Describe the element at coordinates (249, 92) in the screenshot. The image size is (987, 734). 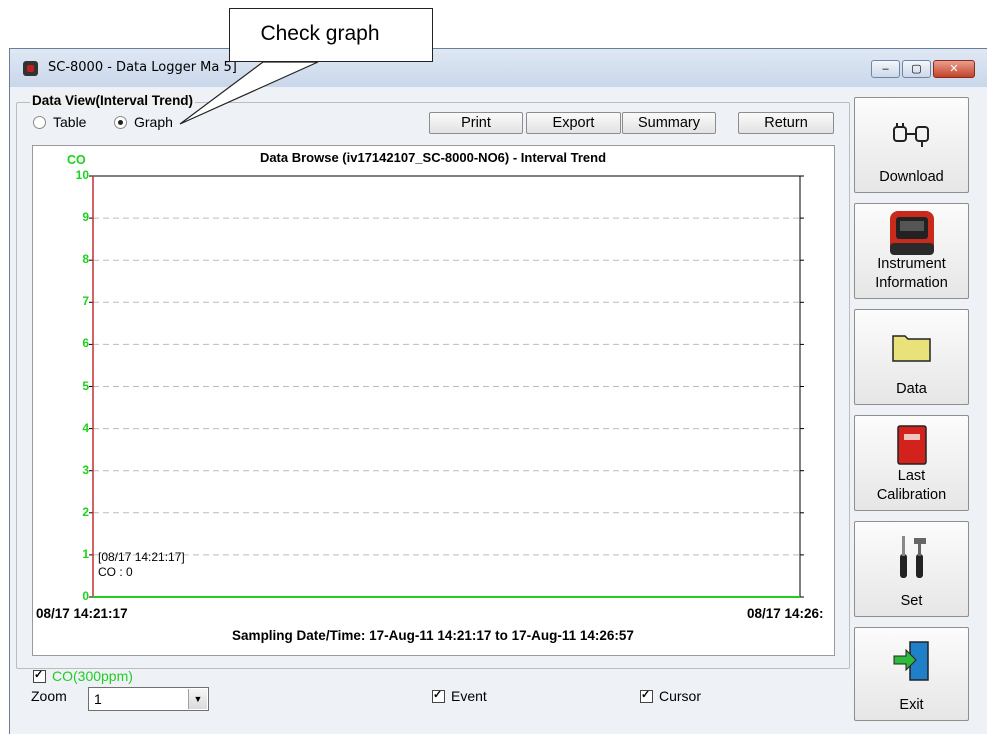
I see `callout-pointer` at that location.